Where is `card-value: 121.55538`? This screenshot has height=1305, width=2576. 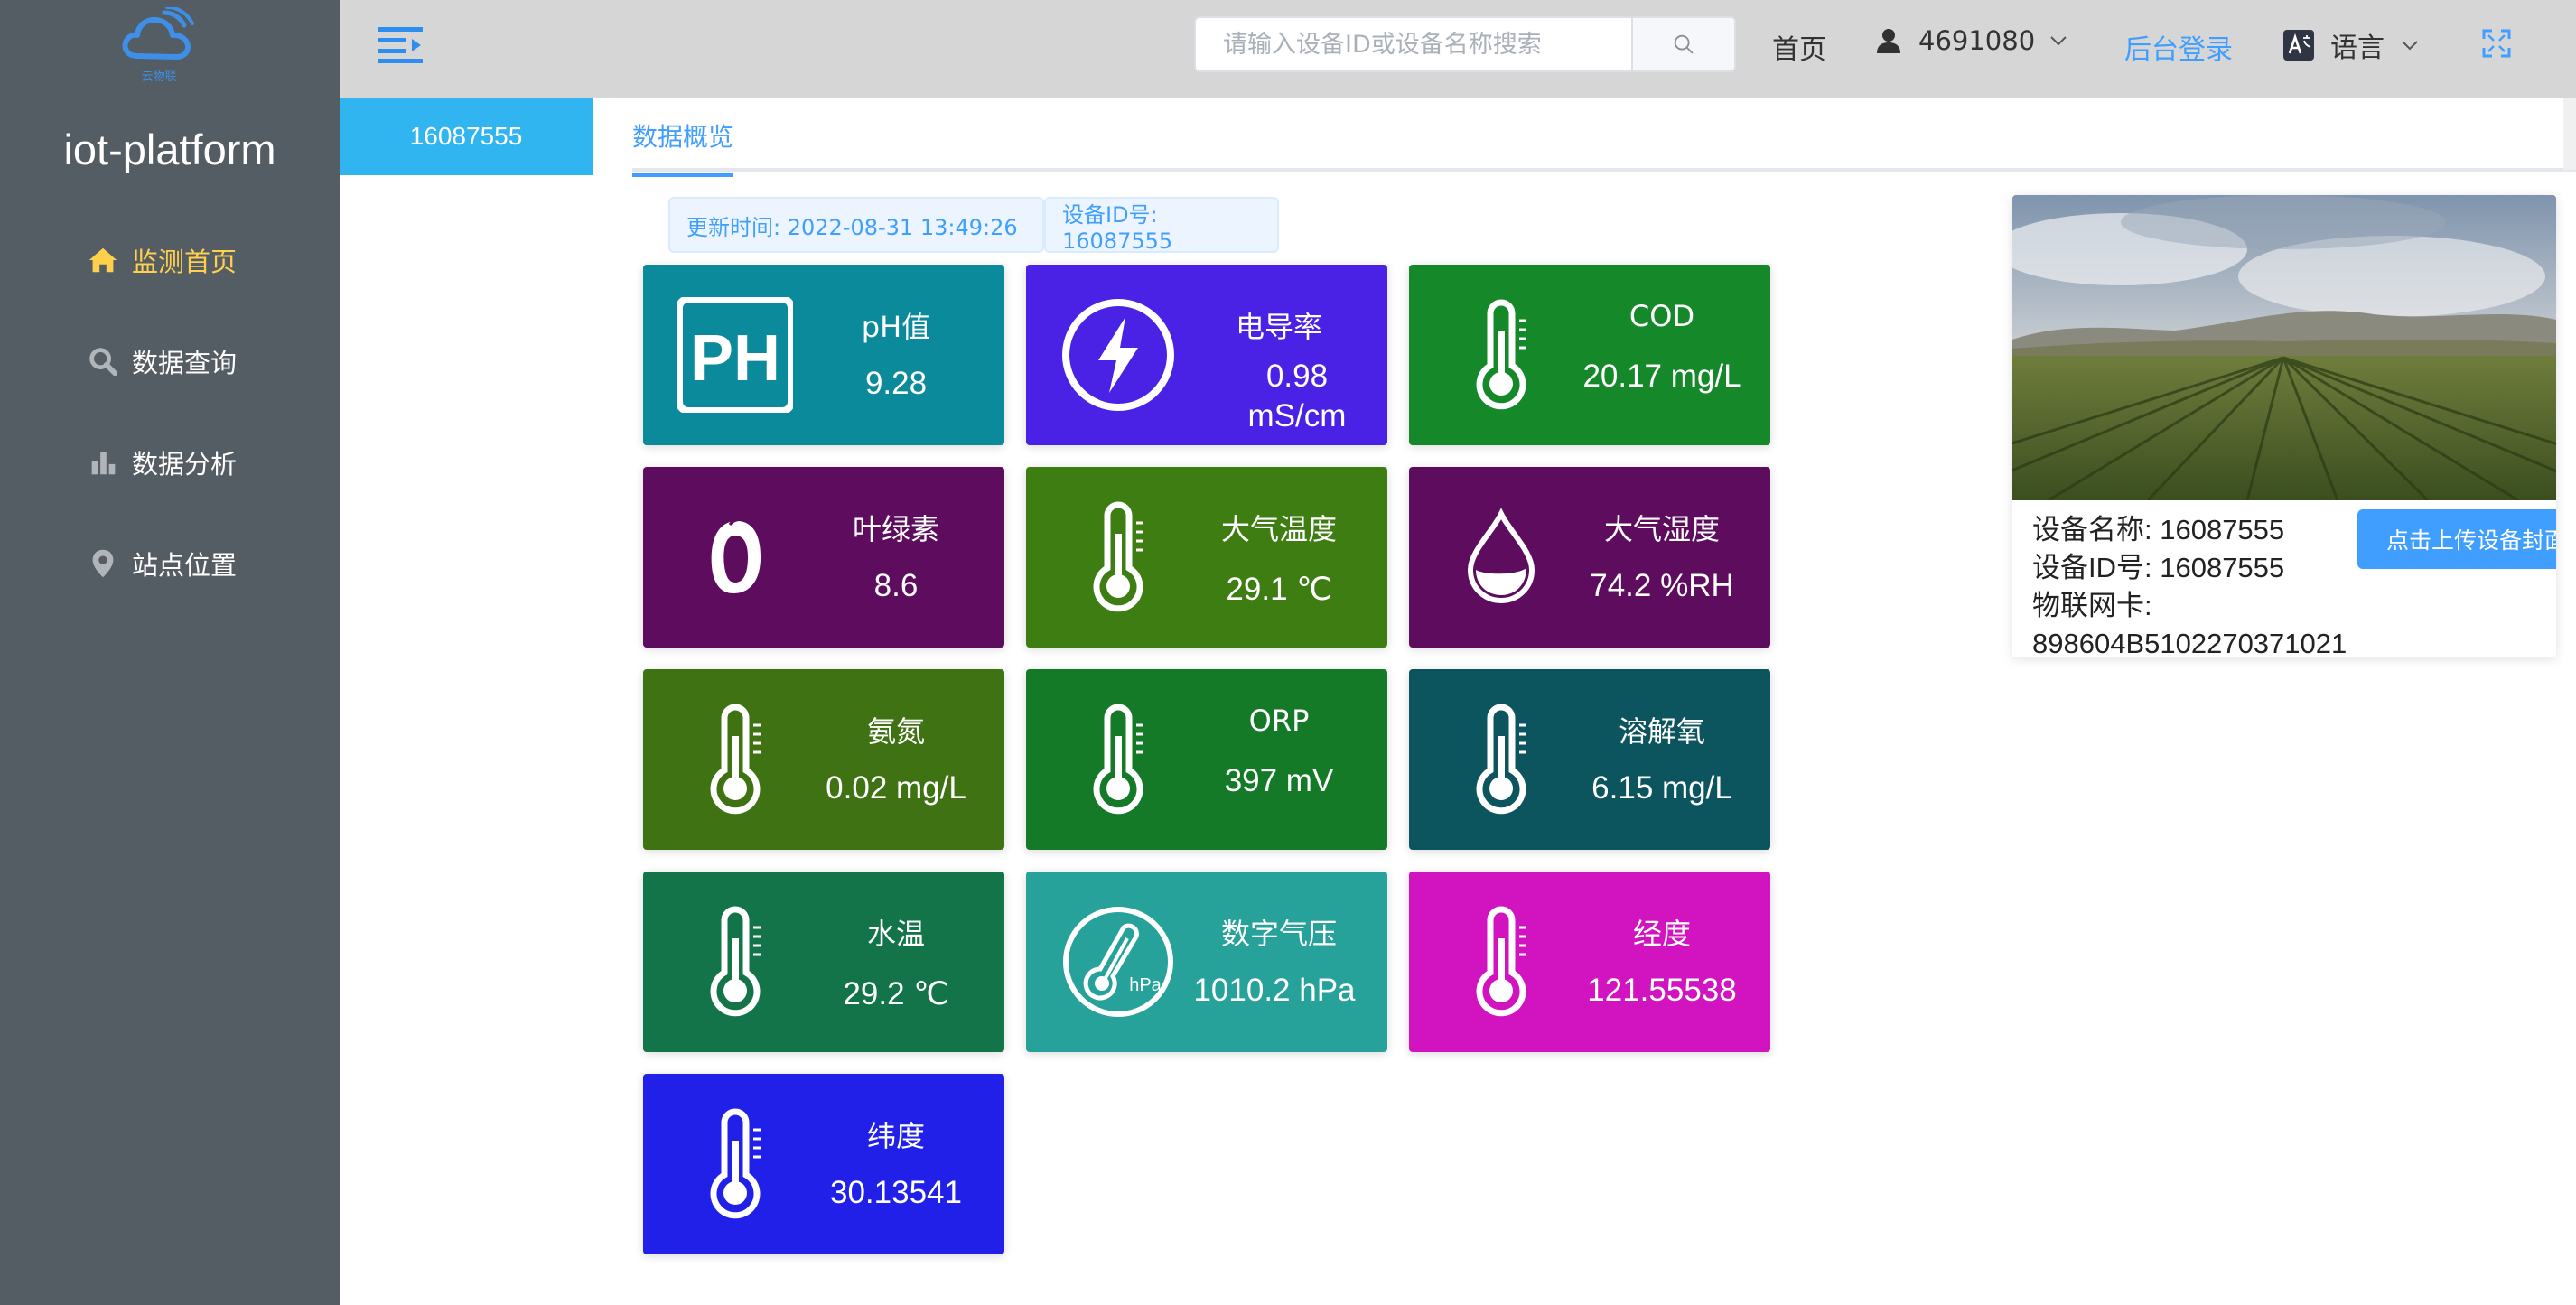 card-value: 121.55538 is located at coordinates (1662, 990).